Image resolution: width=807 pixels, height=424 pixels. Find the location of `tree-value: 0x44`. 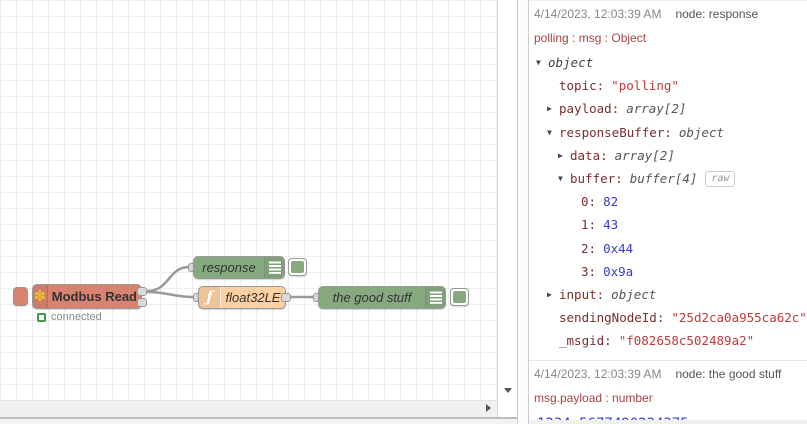

tree-value: 0x44 is located at coordinates (618, 248).